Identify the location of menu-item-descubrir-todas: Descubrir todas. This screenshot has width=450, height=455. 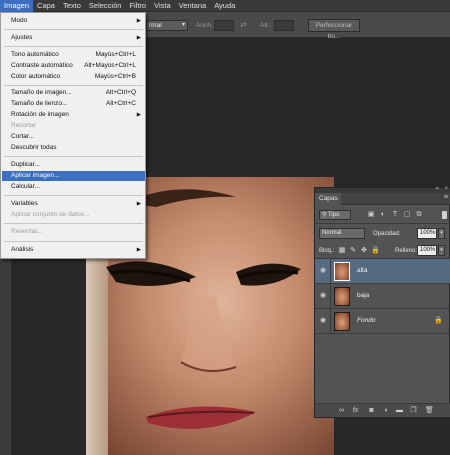
(73, 148).